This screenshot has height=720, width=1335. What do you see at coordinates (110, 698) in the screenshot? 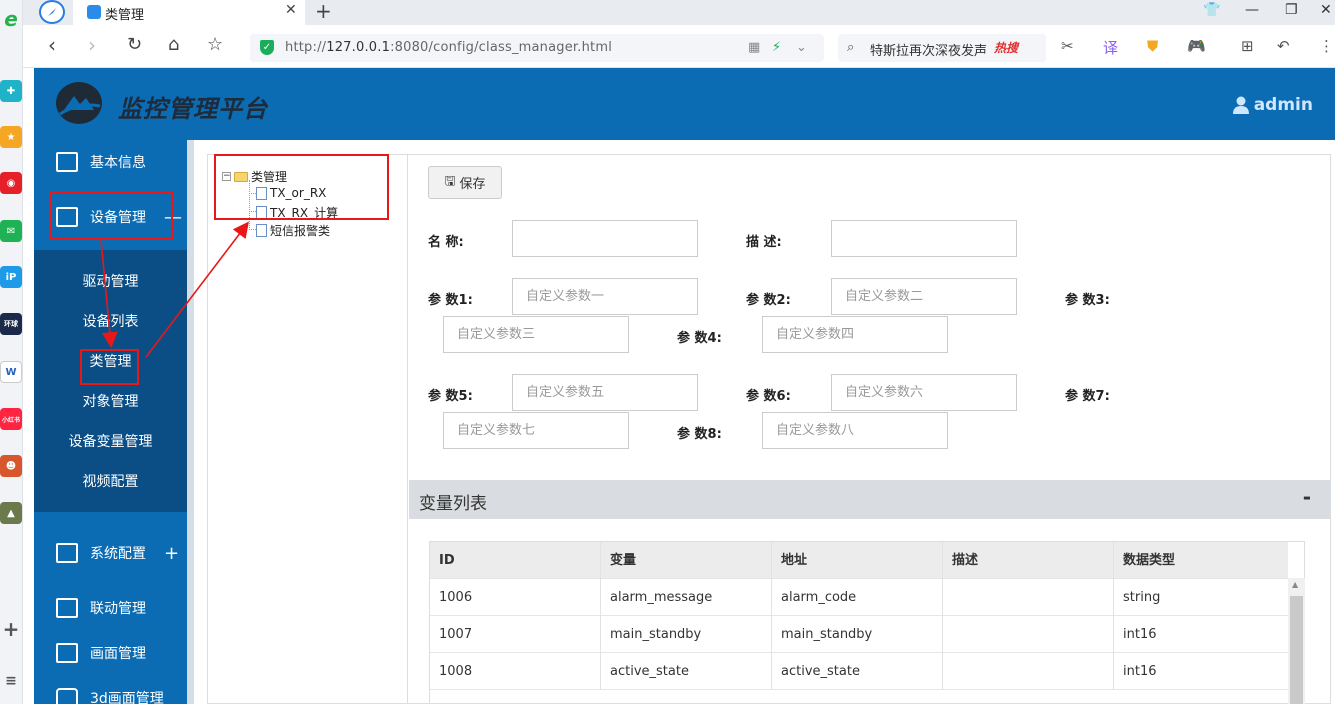
I see `sidebar-item-3d-screen: 3d画面管理` at bounding box center [110, 698].